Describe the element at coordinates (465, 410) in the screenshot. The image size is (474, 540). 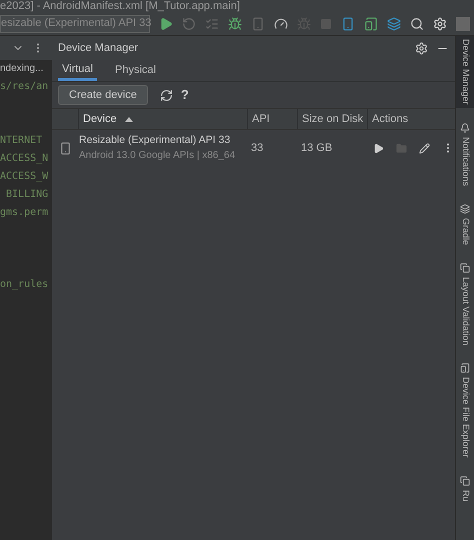
I see `side-tab: Device File Explorer` at that location.